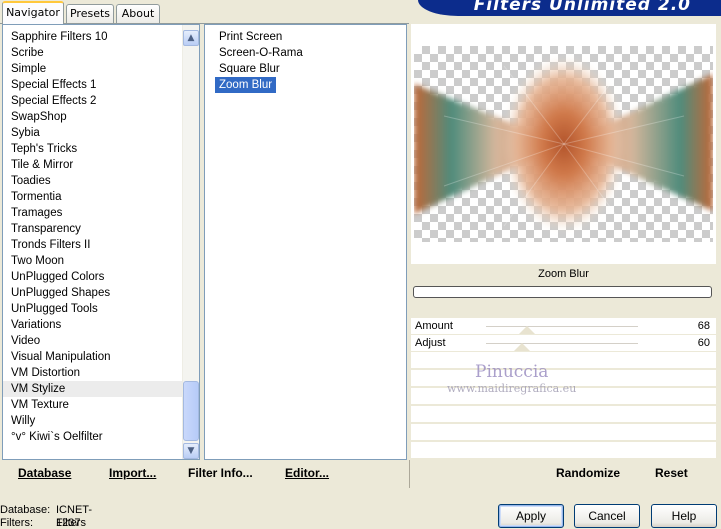 The width and height of the screenshot is (721, 529). I want to click on tab-strip: Navigator Presets About, so click(210, 12).